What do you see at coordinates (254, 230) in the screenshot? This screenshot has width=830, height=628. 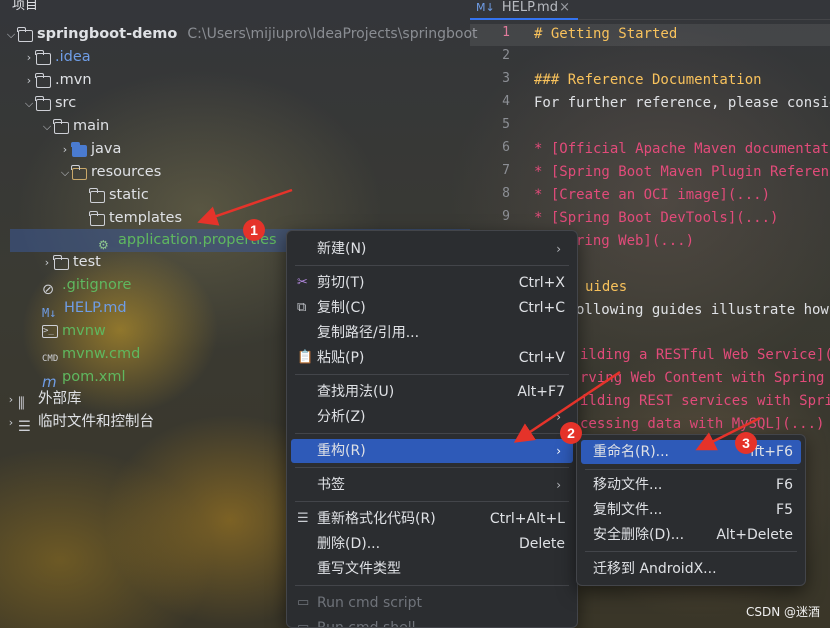 I see `annotation-badge-1: 1` at bounding box center [254, 230].